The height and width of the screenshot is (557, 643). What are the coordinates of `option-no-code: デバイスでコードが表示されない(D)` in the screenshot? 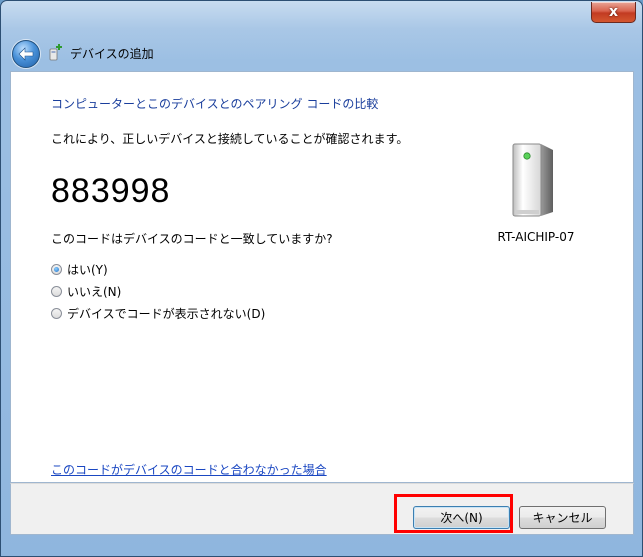 It's located at (158, 313).